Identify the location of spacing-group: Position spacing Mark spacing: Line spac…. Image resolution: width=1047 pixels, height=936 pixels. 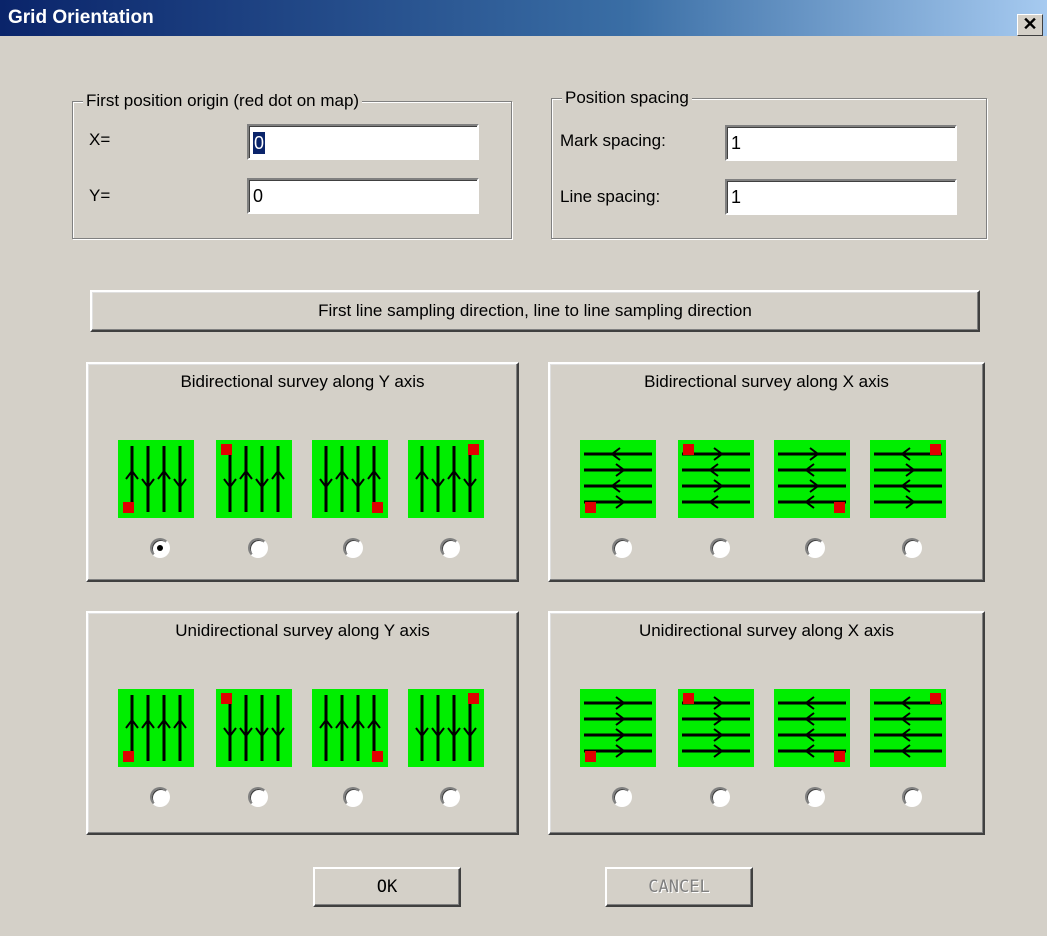
(769, 163).